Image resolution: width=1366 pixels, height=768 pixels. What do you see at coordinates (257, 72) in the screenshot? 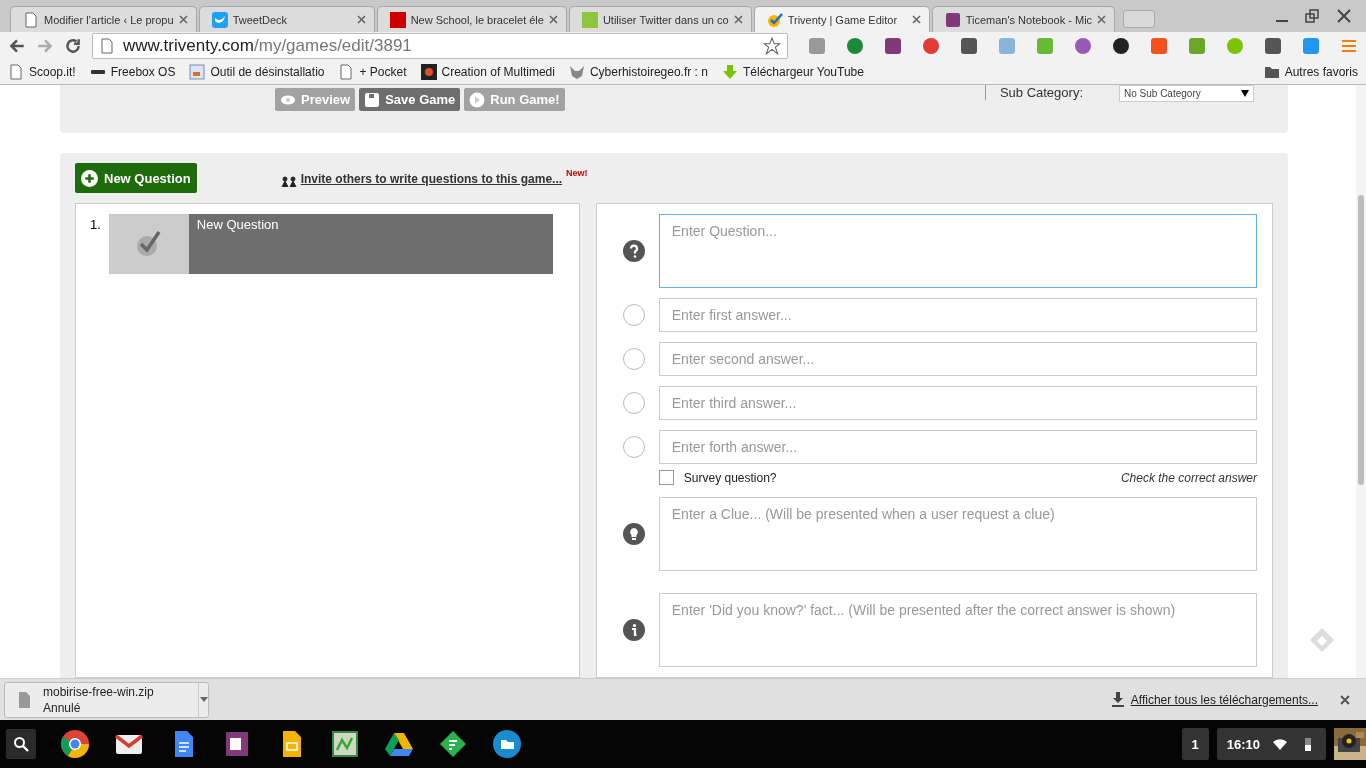
I see `bookmark: Outil de désinstallatio` at bounding box center [257, 72].